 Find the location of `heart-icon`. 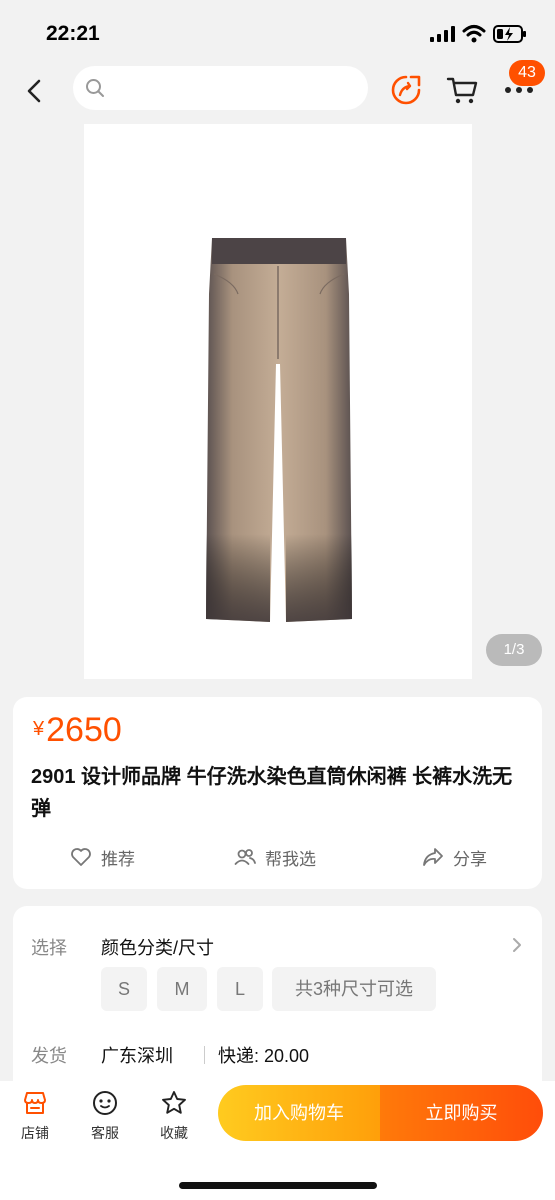

heart-icon is located at coordinates (81, 857).